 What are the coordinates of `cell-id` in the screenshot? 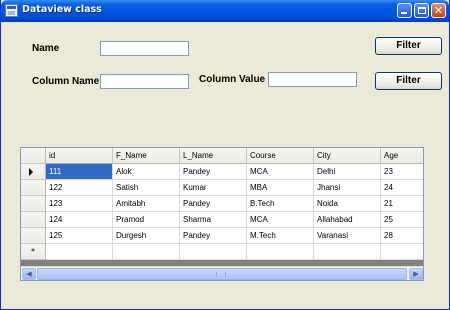 It's located at (79, 252).